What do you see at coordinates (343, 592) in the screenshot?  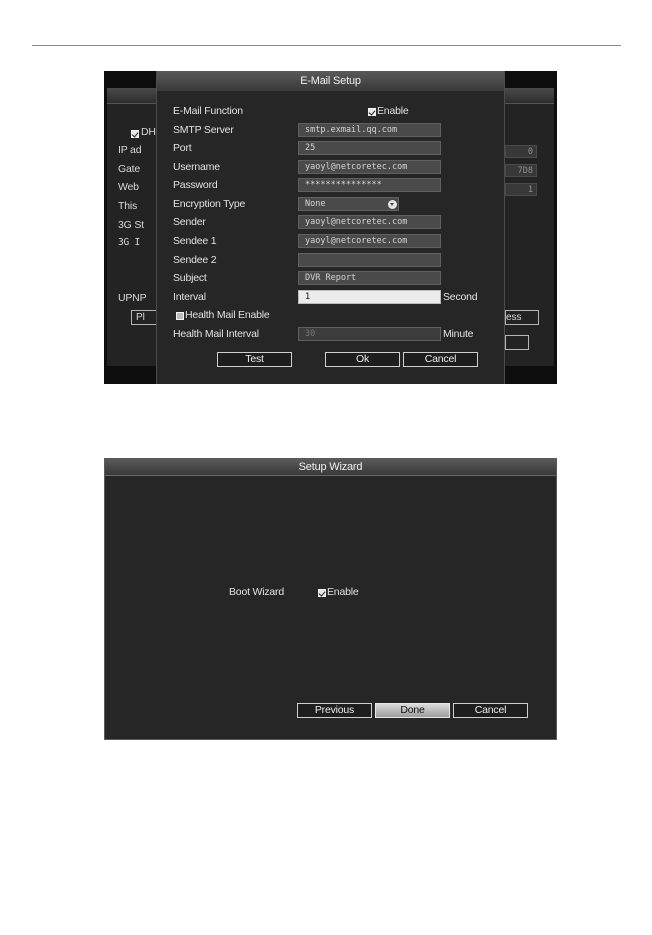 I see `boot-wizard-enable-label: Enable` at bounding box center [343, 592].